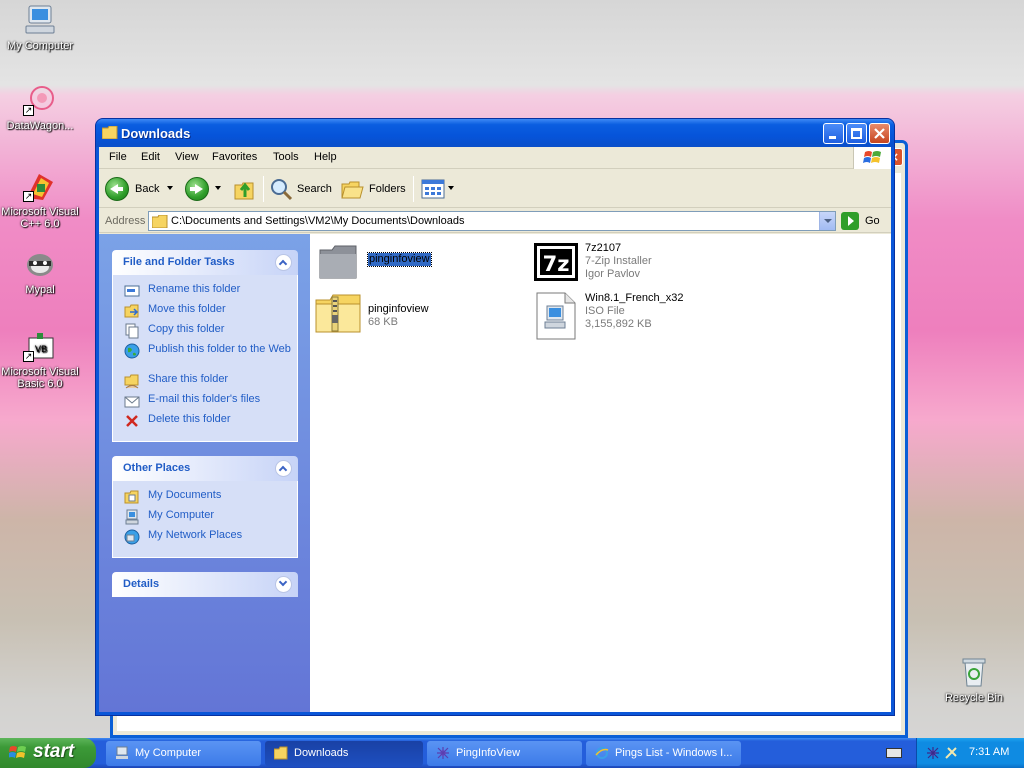  What do you see at coordinates (205, 468) in the screenshot?
I see `other-places-header: Other Places` at bounding box center [205, 468].